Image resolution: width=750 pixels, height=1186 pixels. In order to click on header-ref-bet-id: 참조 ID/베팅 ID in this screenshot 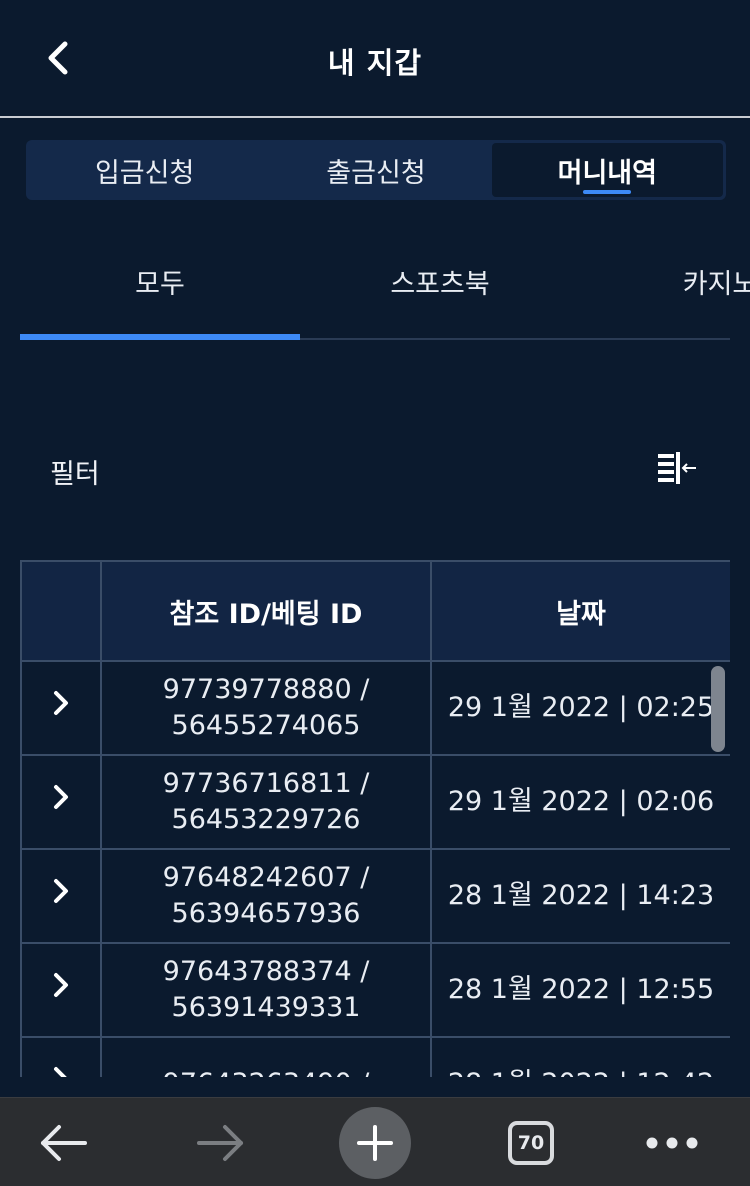, I will do `click(266, 611)`.